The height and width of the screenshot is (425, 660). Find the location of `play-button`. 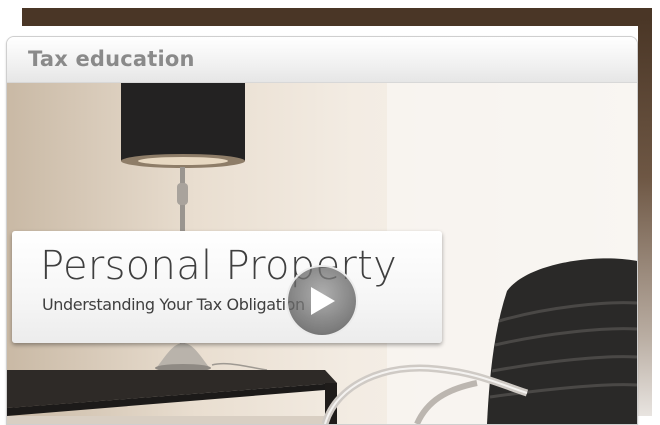

play-button is located at coordinates (322, 301).